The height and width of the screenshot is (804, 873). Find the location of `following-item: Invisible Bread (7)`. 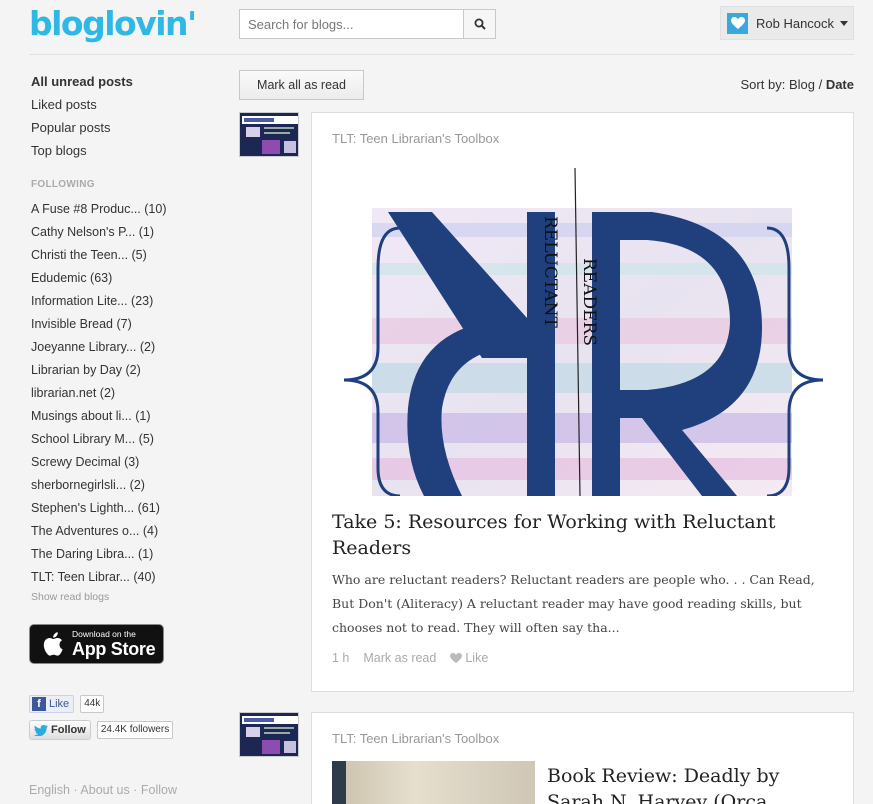

following-item: Invisible Bread (7) is located at coordinates (126, 324).